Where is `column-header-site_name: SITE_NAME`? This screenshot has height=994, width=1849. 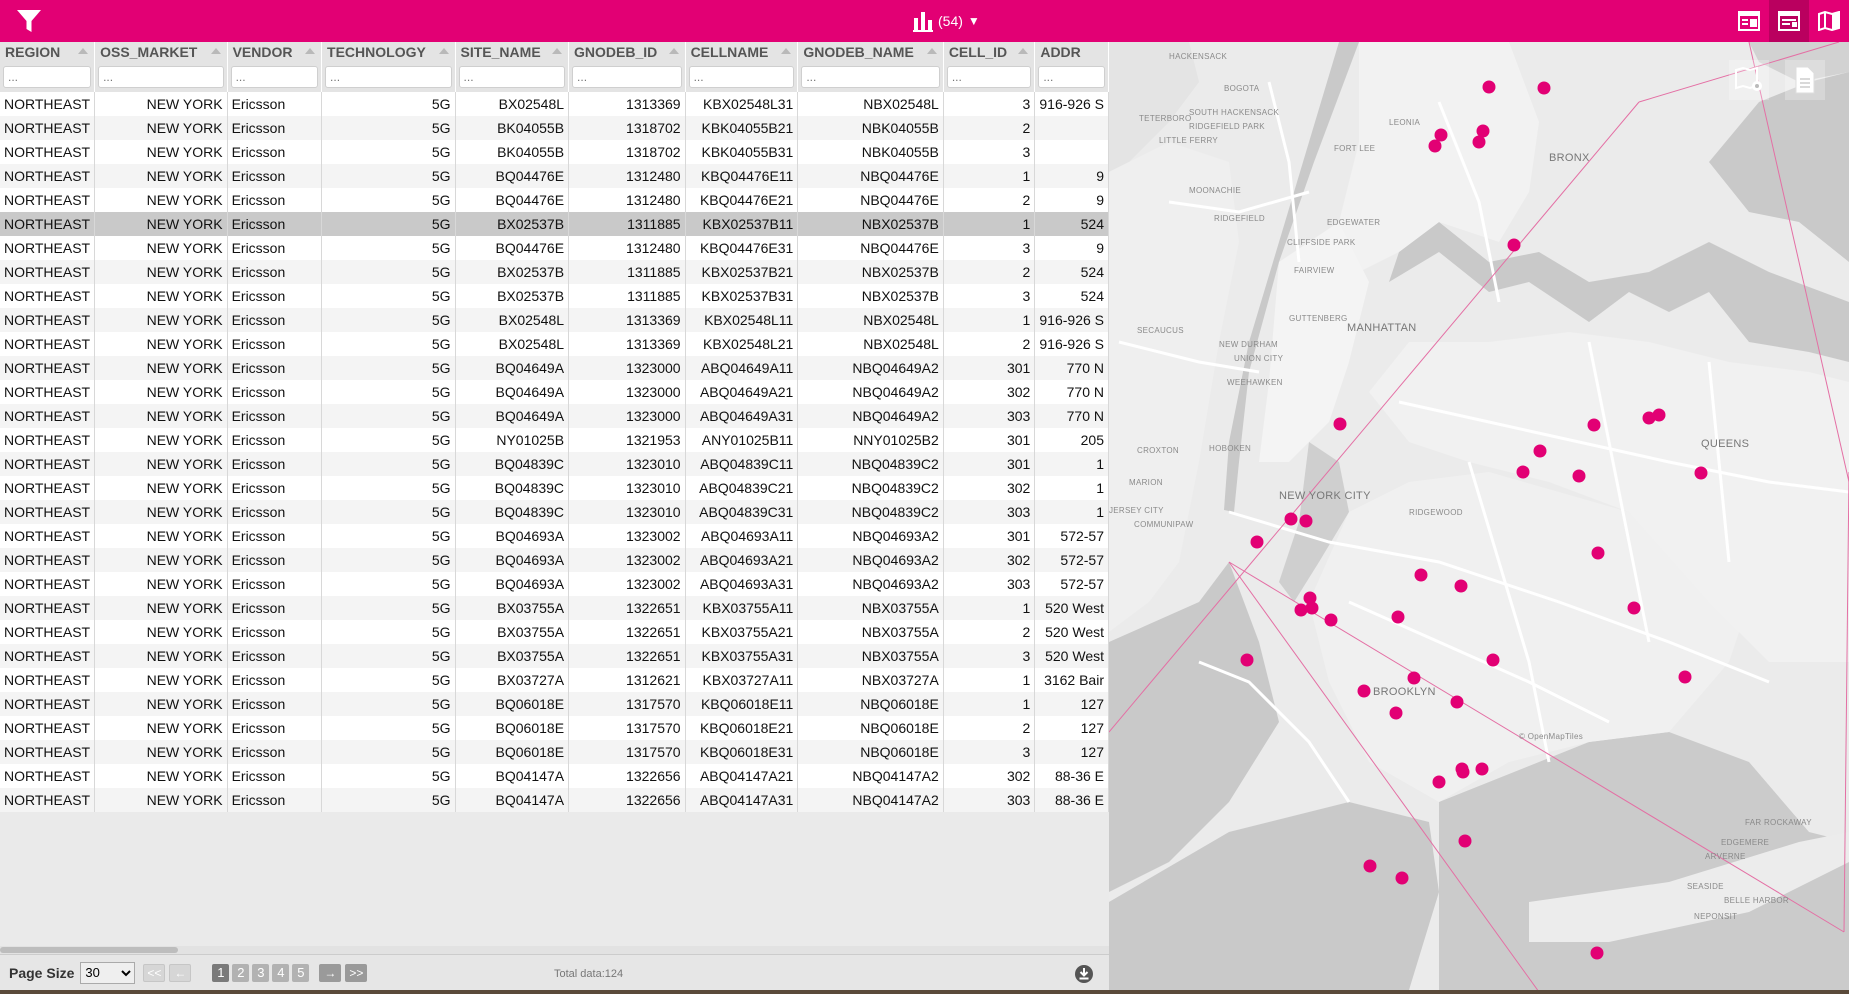 column-header-site_name: SITE_NAME is located at coordinates (512, 52).